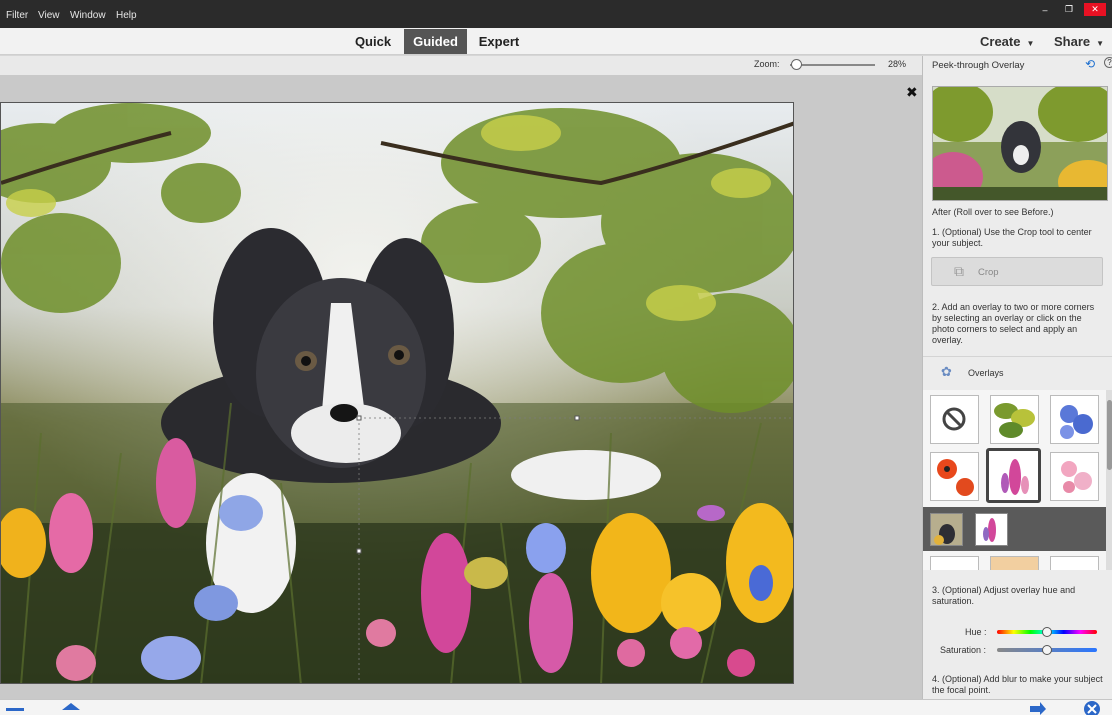 The image size is (1112, 715). What do you see at coordinates (1095, 9) in the screenshot?
I see `close-icon: ✕` at bounding box center [1095, 9].